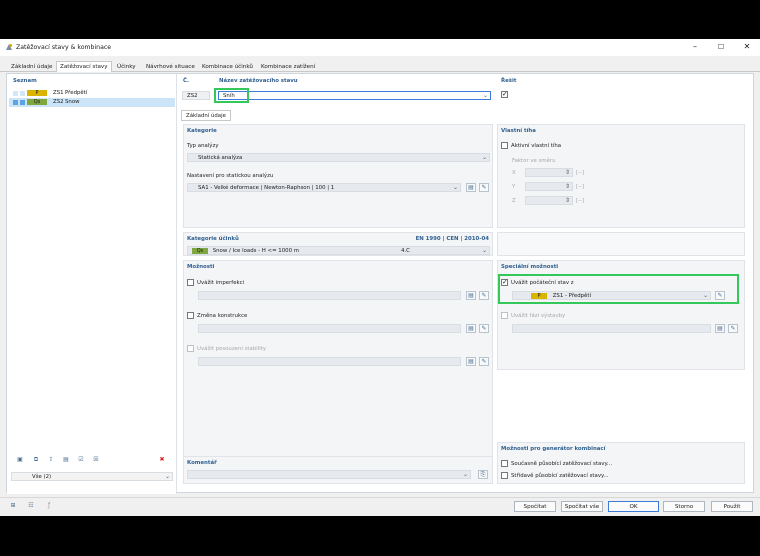 The image size is (760, 556). I want to click on function-icon: ƒ, so click(49, 506).